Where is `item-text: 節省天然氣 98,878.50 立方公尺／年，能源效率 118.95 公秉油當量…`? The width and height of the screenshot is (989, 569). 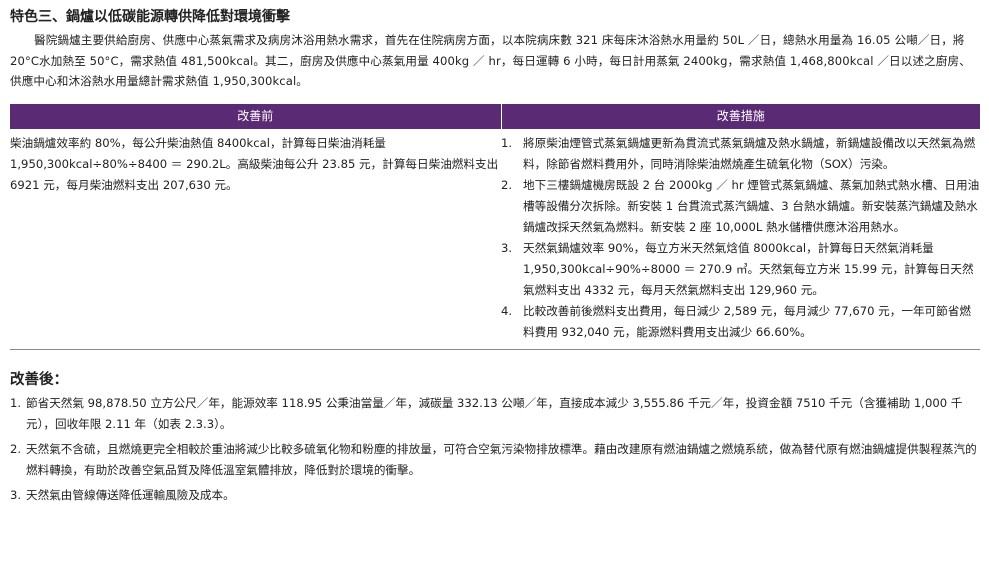 item-text: 節省天然氣 98,878.50 立方公尺／年，能源效率 118.95 公秉油當量… is located at coordinates (494, 413).